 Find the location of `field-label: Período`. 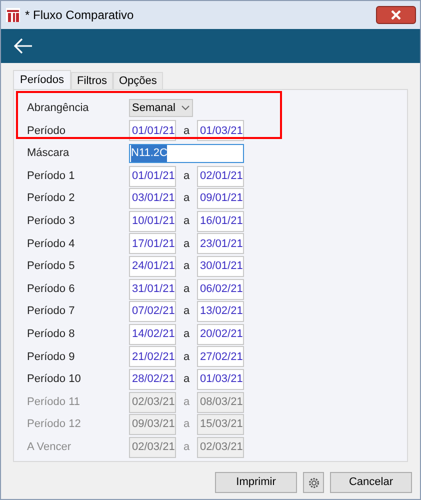

field-label: Período is located at coordinates (47, 131).